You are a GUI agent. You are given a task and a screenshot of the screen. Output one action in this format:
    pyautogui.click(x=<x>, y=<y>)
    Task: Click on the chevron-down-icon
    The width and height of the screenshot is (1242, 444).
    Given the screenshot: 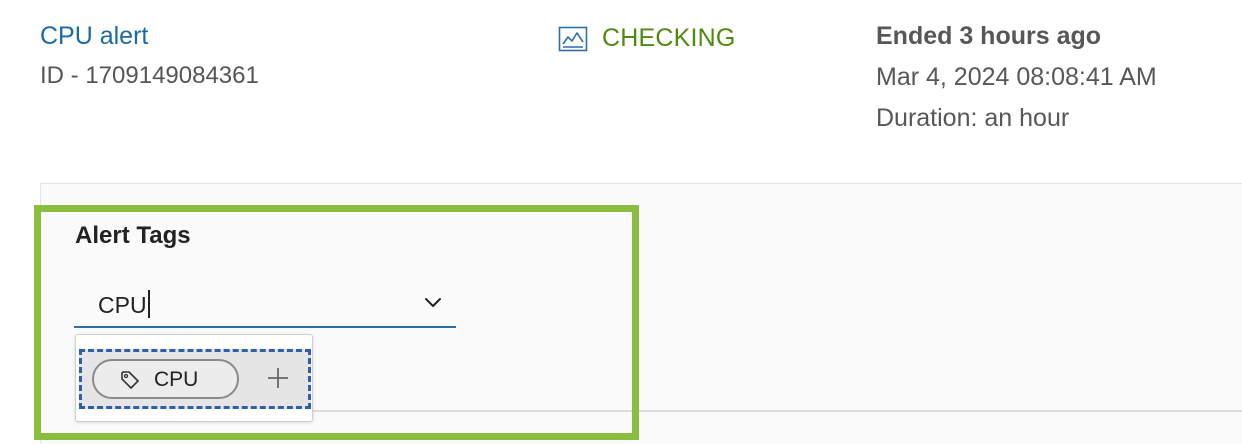 What is the action you would take?
    pyautogui.click(x=433, y=303)
    